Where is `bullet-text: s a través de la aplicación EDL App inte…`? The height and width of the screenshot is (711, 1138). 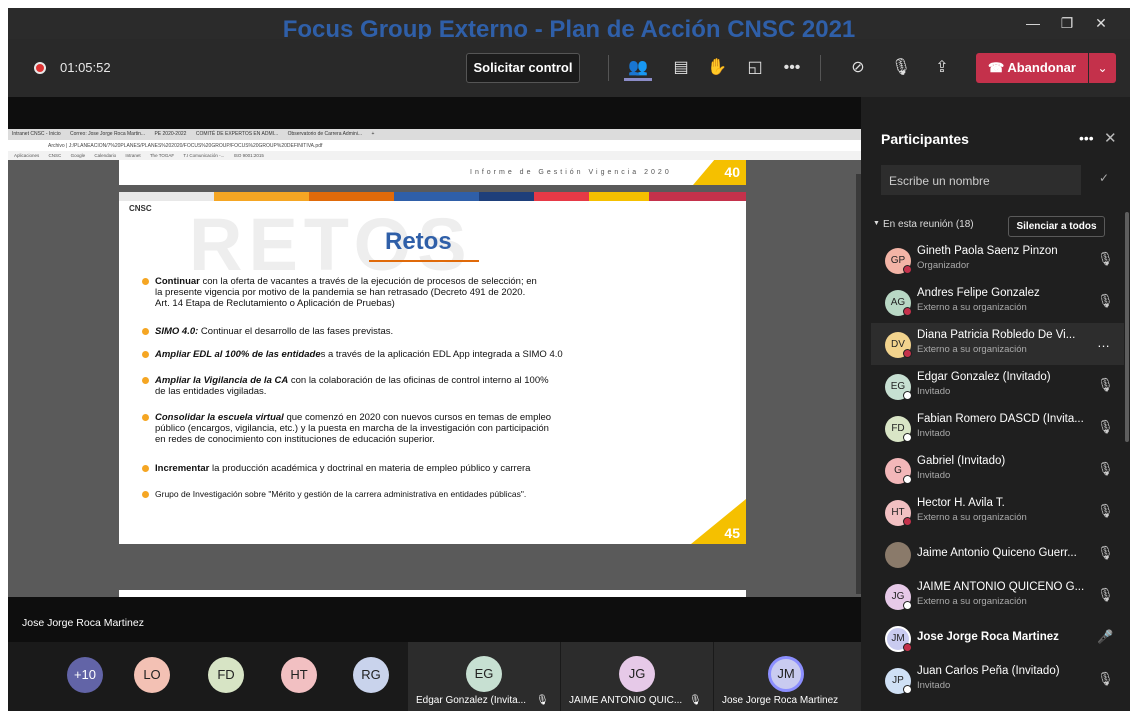
bullet-text: s a través de la aplicación EDL App inte… is located at coordinates (441, 354).